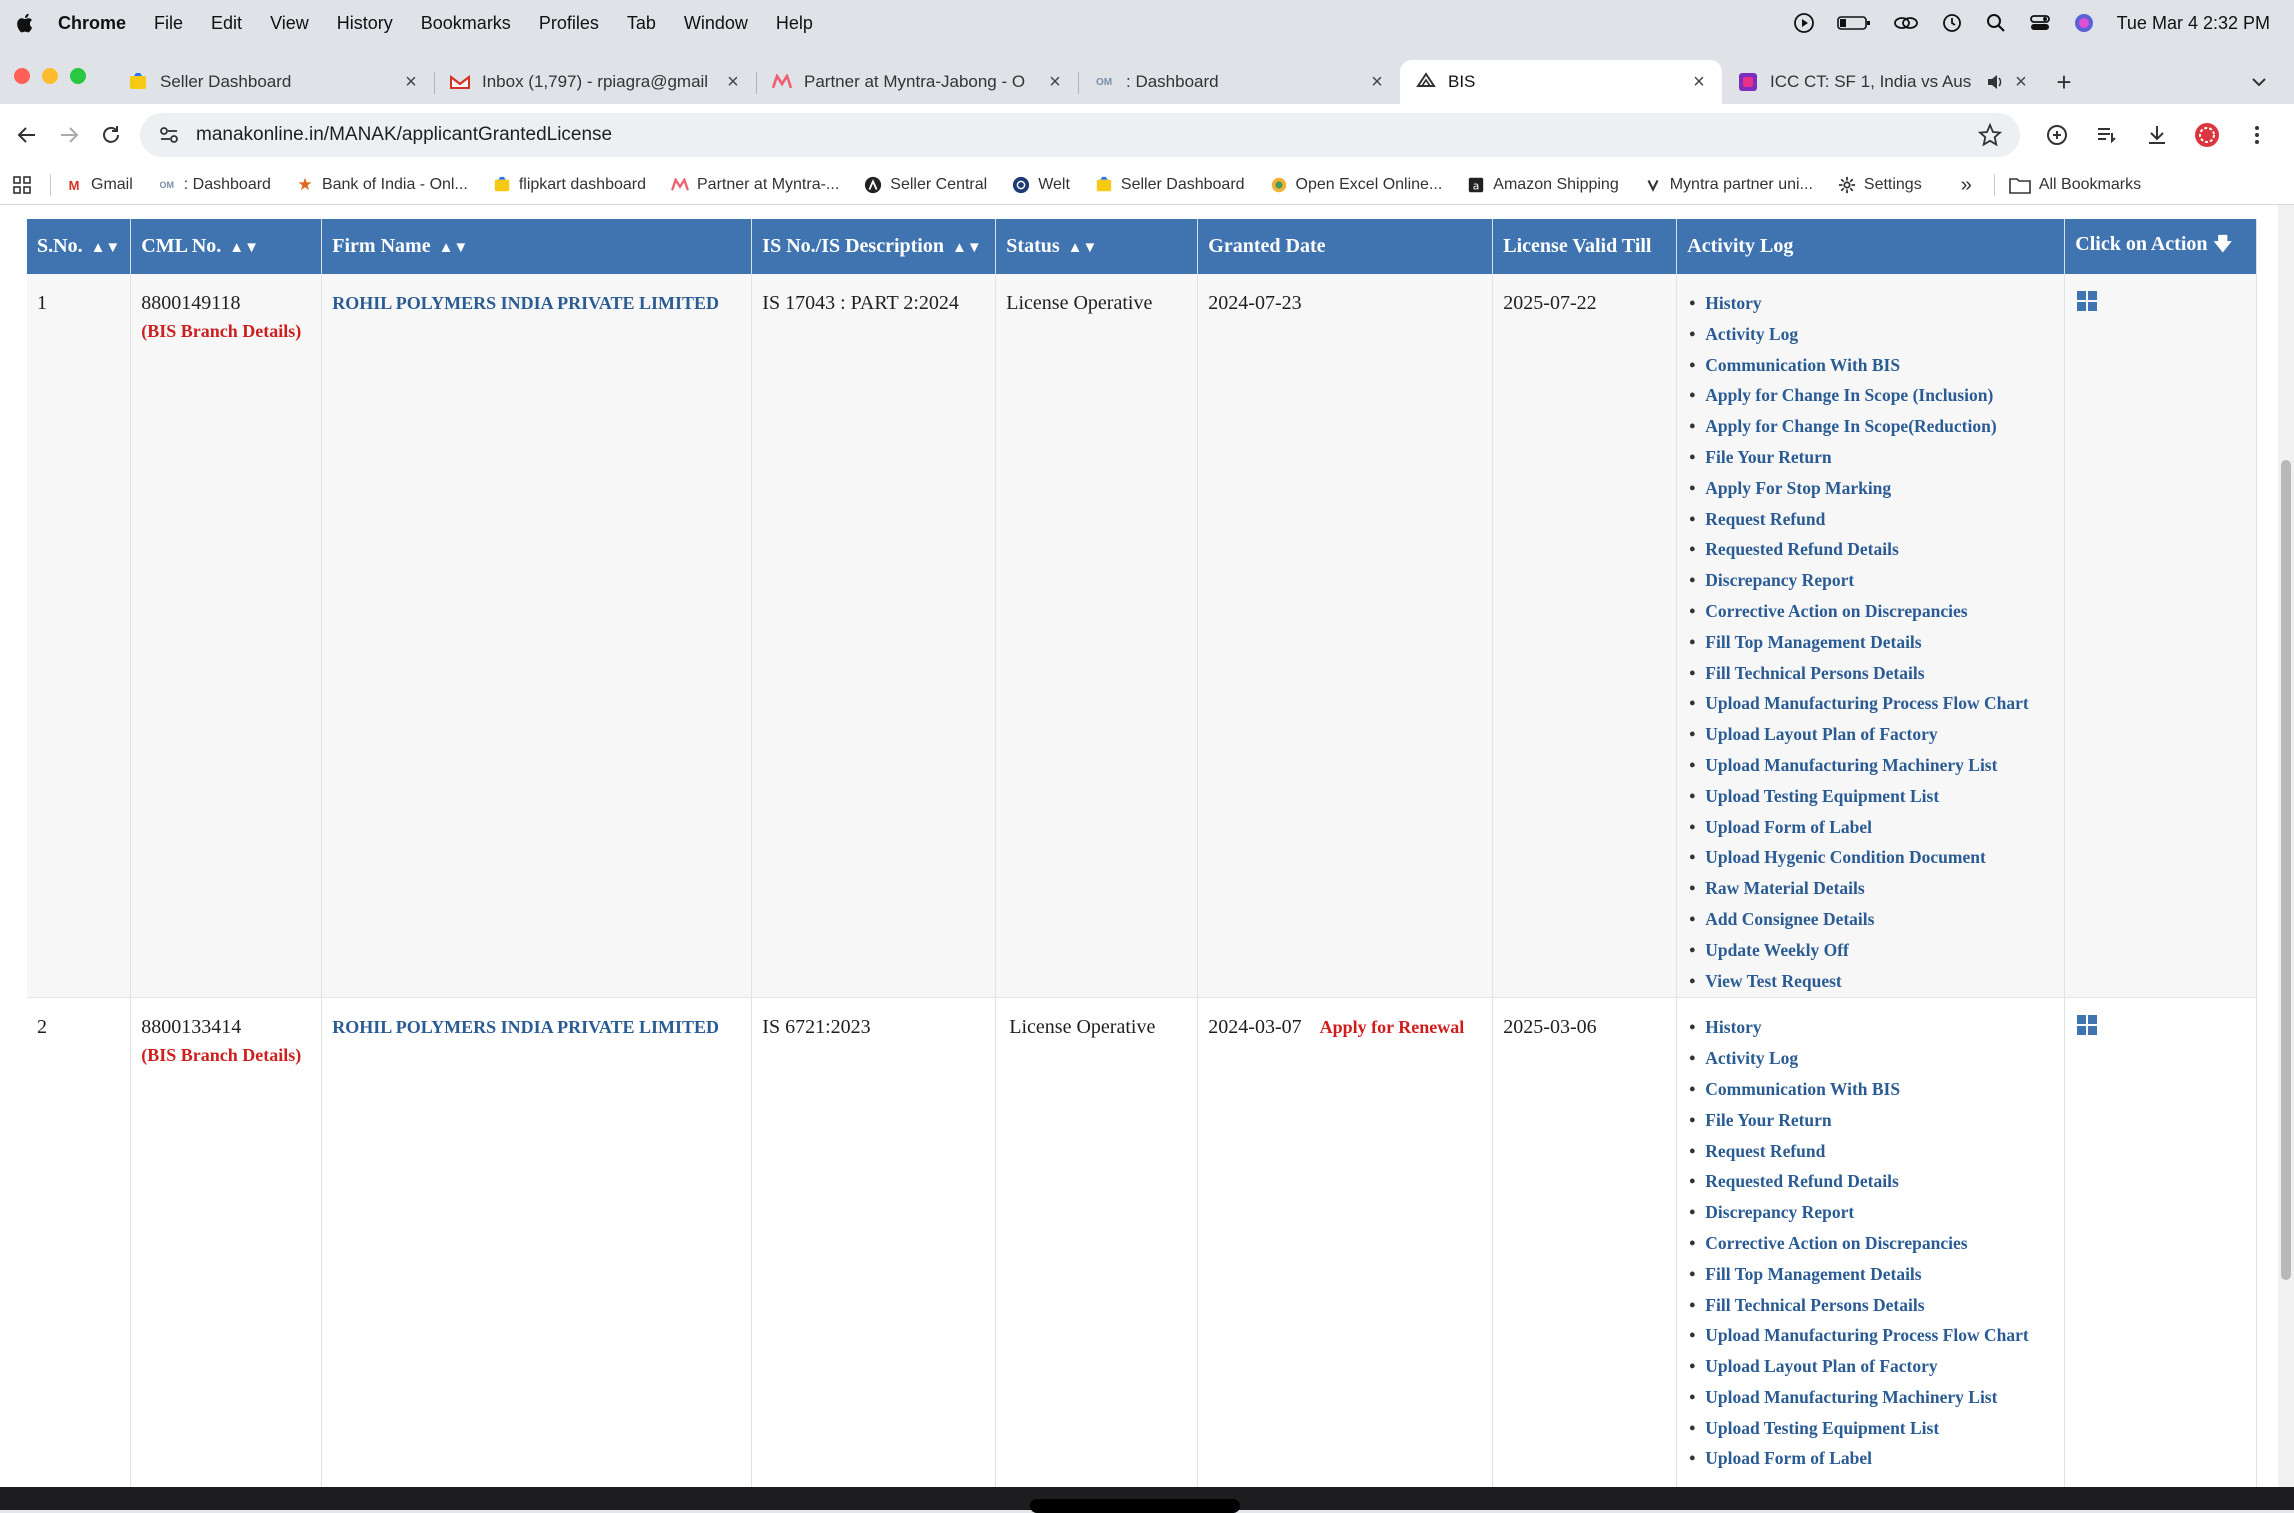 The image size is (2294, 1513). What do you see at coordinates (1170, 185) in the screenshot?
I see `bookmark-seller-dashboard: Seller Dashboard` at bounding box center [1170, 185].